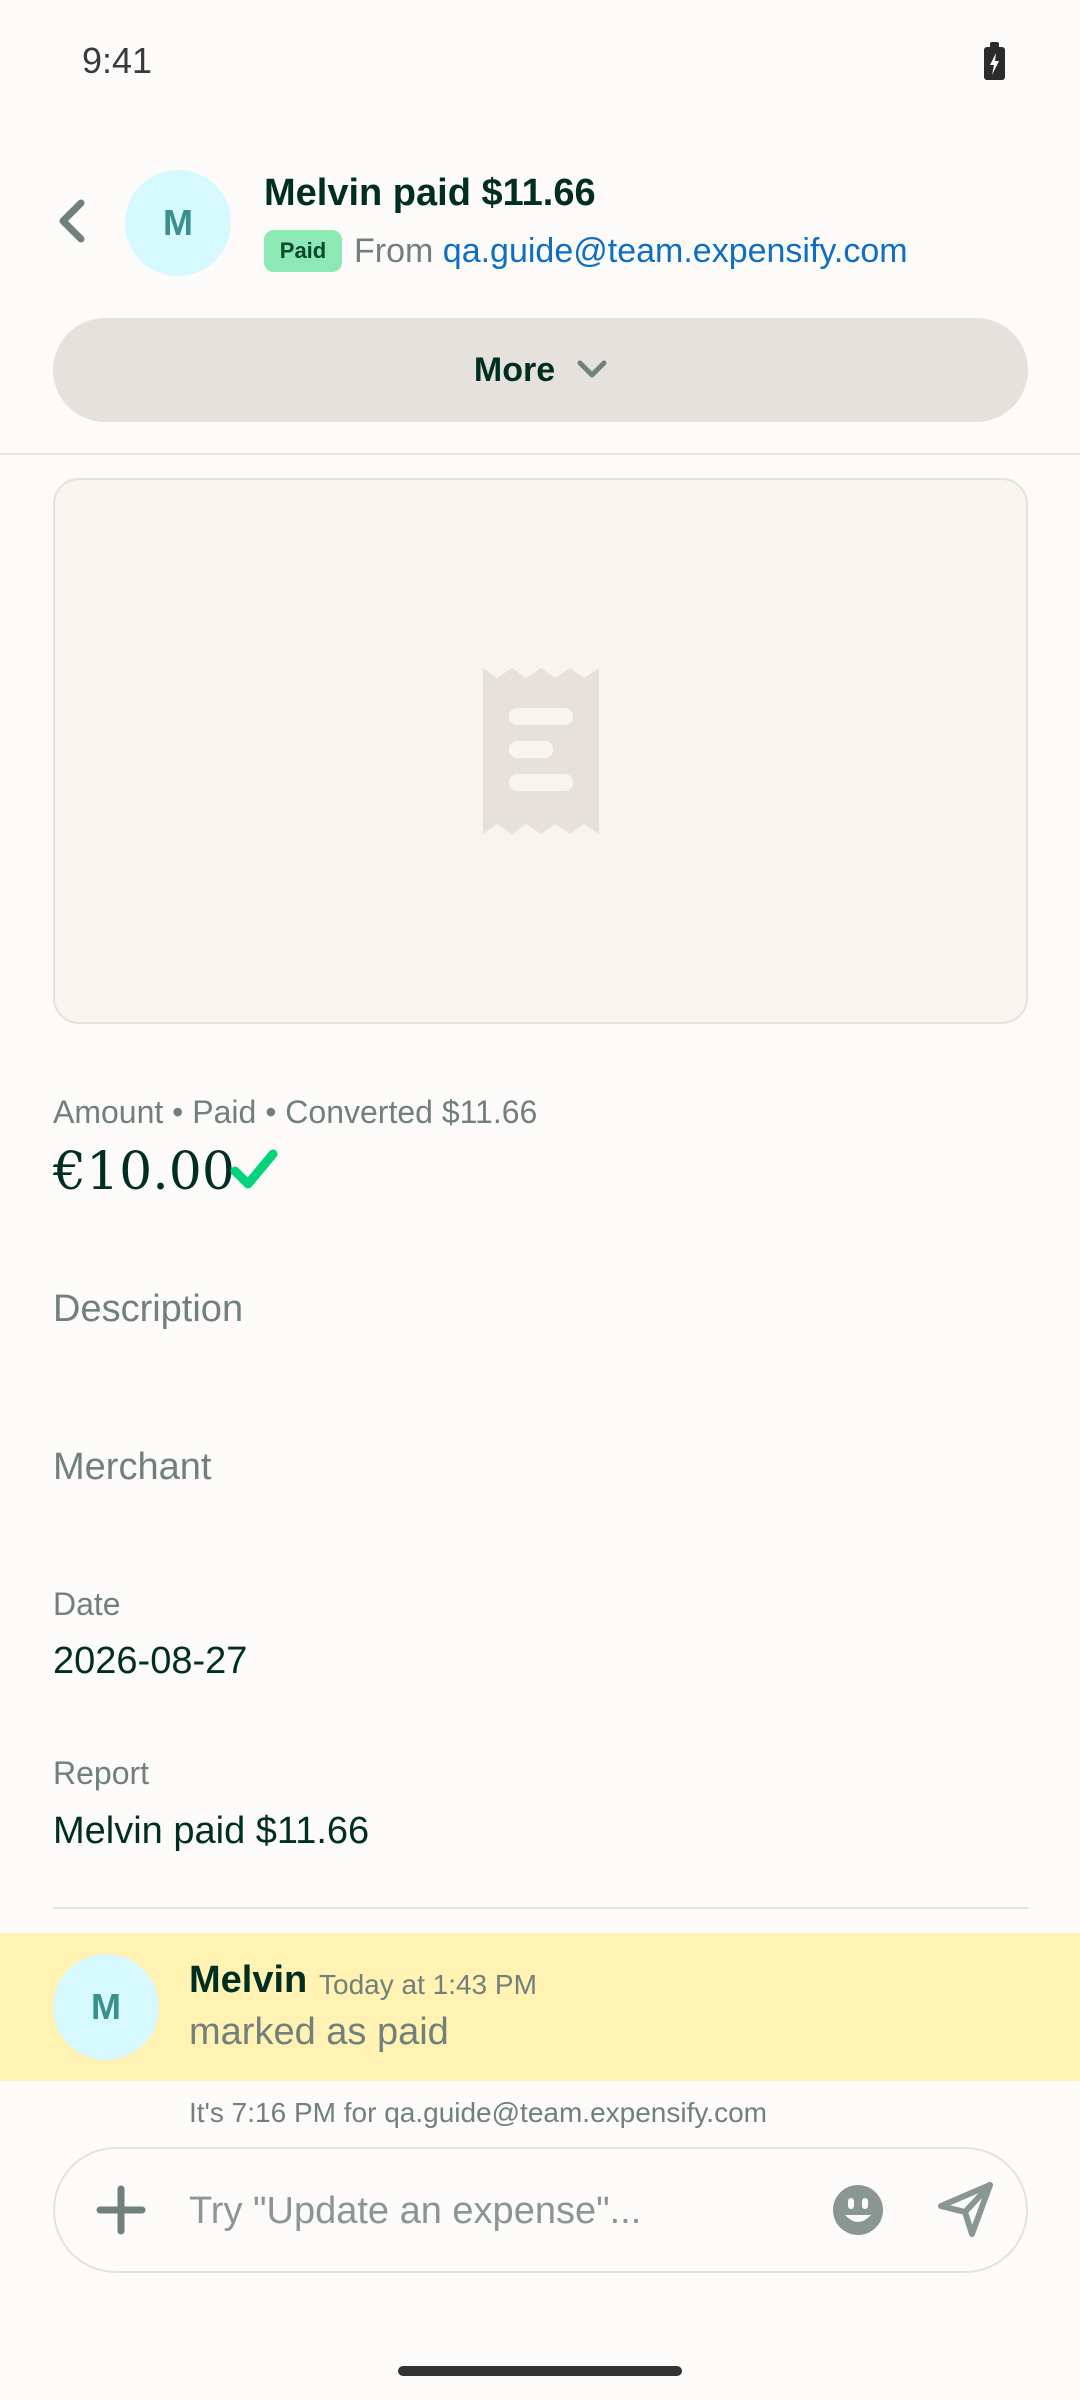 Image resolution: width=1080 pixels, height=2400 pixels. What do you see at coordinates (295, 1112) in the screenshot?
I see `amount-label: Amount • Paid • Converted $11.66` at bounding box center [295, 1112].